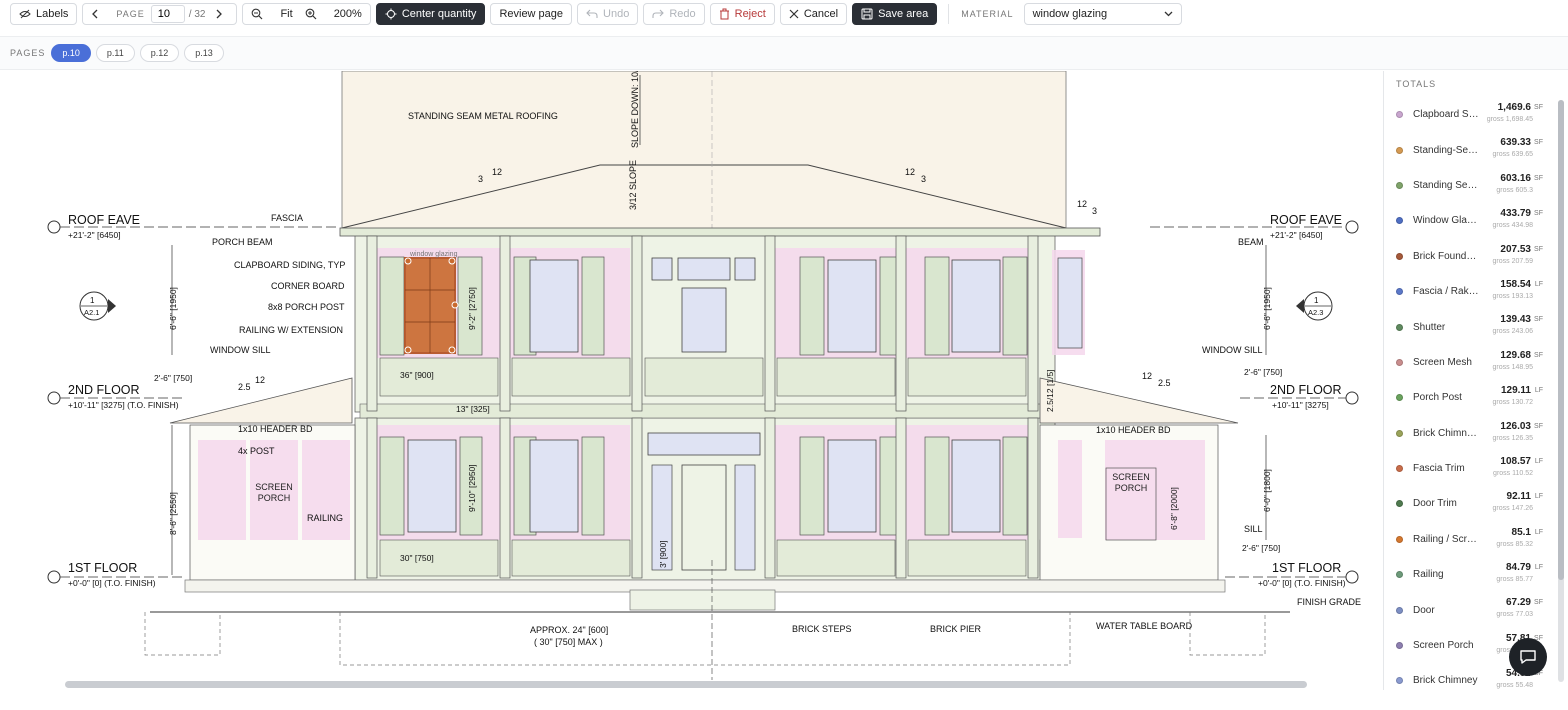 This screenshot has height=710, width=1568. What do you see at coordinates (1515, 426) in the screenshot?
I see `totals-row-value: 126.03` at bounding box center [1515, 426].